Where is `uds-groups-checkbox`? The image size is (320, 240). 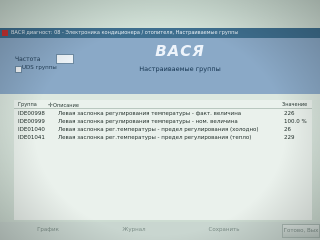 uds-groups-checkbox is located at coordinates (18, 69).